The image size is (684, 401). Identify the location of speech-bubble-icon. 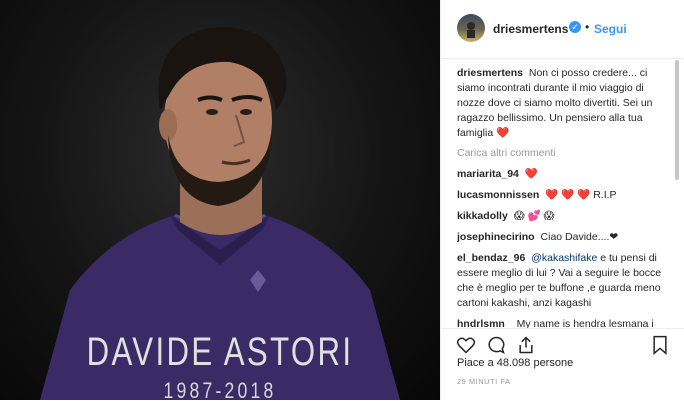
(496, 345).